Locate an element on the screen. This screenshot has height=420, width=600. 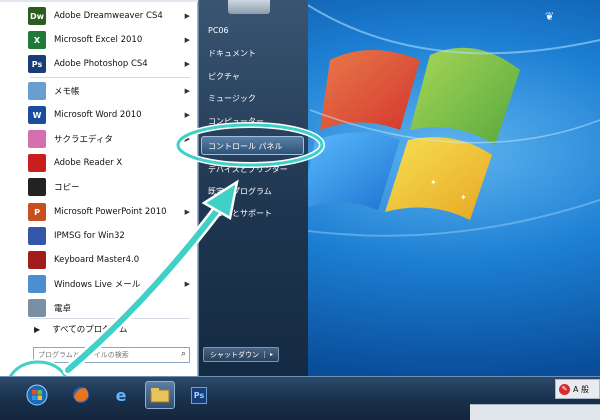
ime-icon: ✎ is located at coordinates (564, 389).